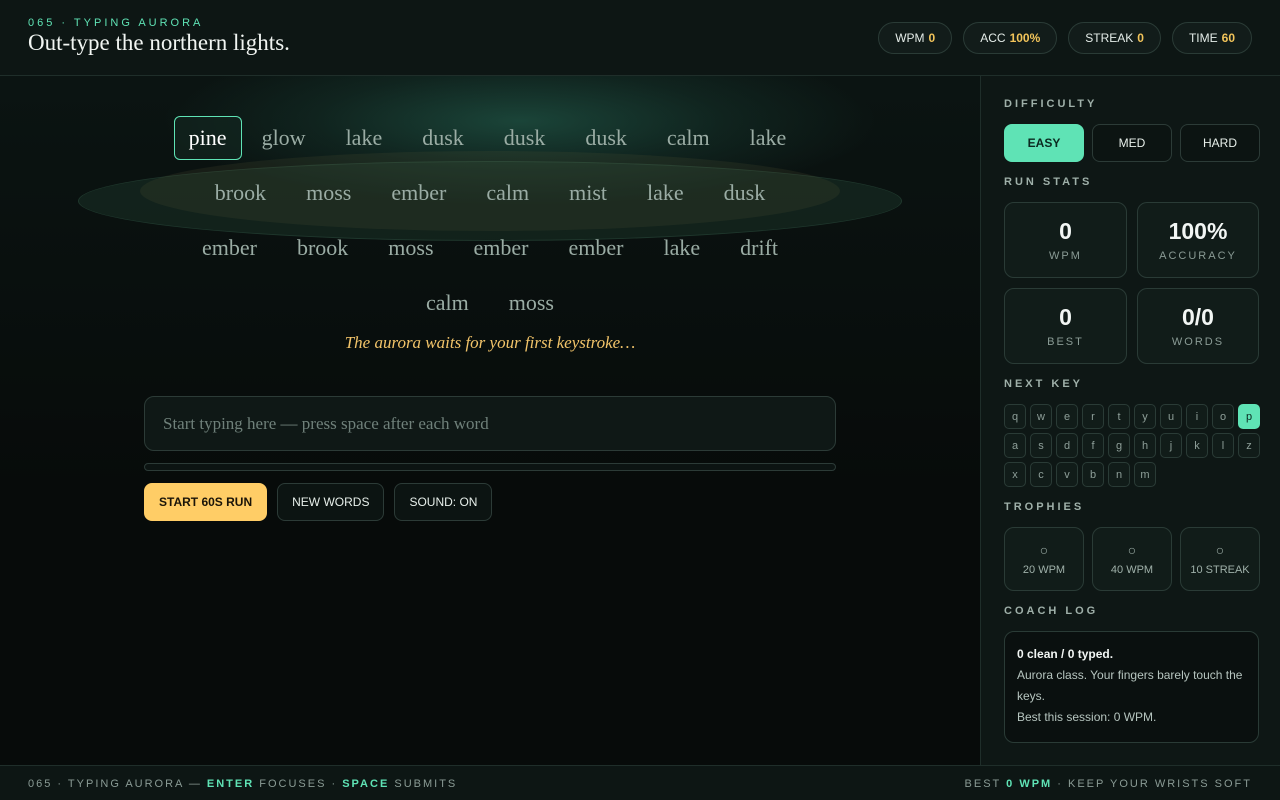 The height and width of the screenshot is (800, 1280). Describe the element at coordinates (331, 502) in the screenshot. I see `new-words-button: NEW WORDS` at that location.